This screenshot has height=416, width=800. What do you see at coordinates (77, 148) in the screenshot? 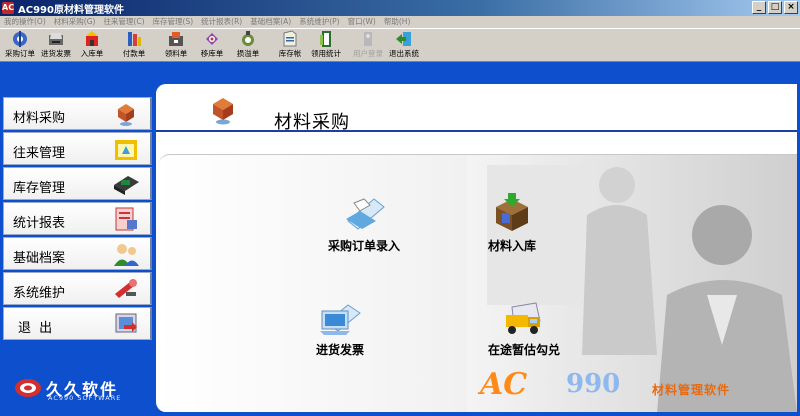
I see `sidebar-item-accounts: 往来管理` at bounding box center [77, 148].